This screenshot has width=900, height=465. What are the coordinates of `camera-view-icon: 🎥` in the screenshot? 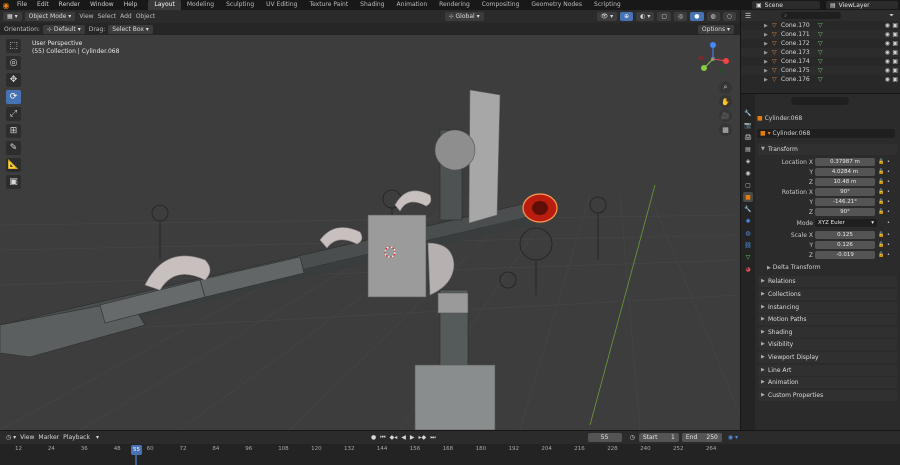 It's located at (725, 115).